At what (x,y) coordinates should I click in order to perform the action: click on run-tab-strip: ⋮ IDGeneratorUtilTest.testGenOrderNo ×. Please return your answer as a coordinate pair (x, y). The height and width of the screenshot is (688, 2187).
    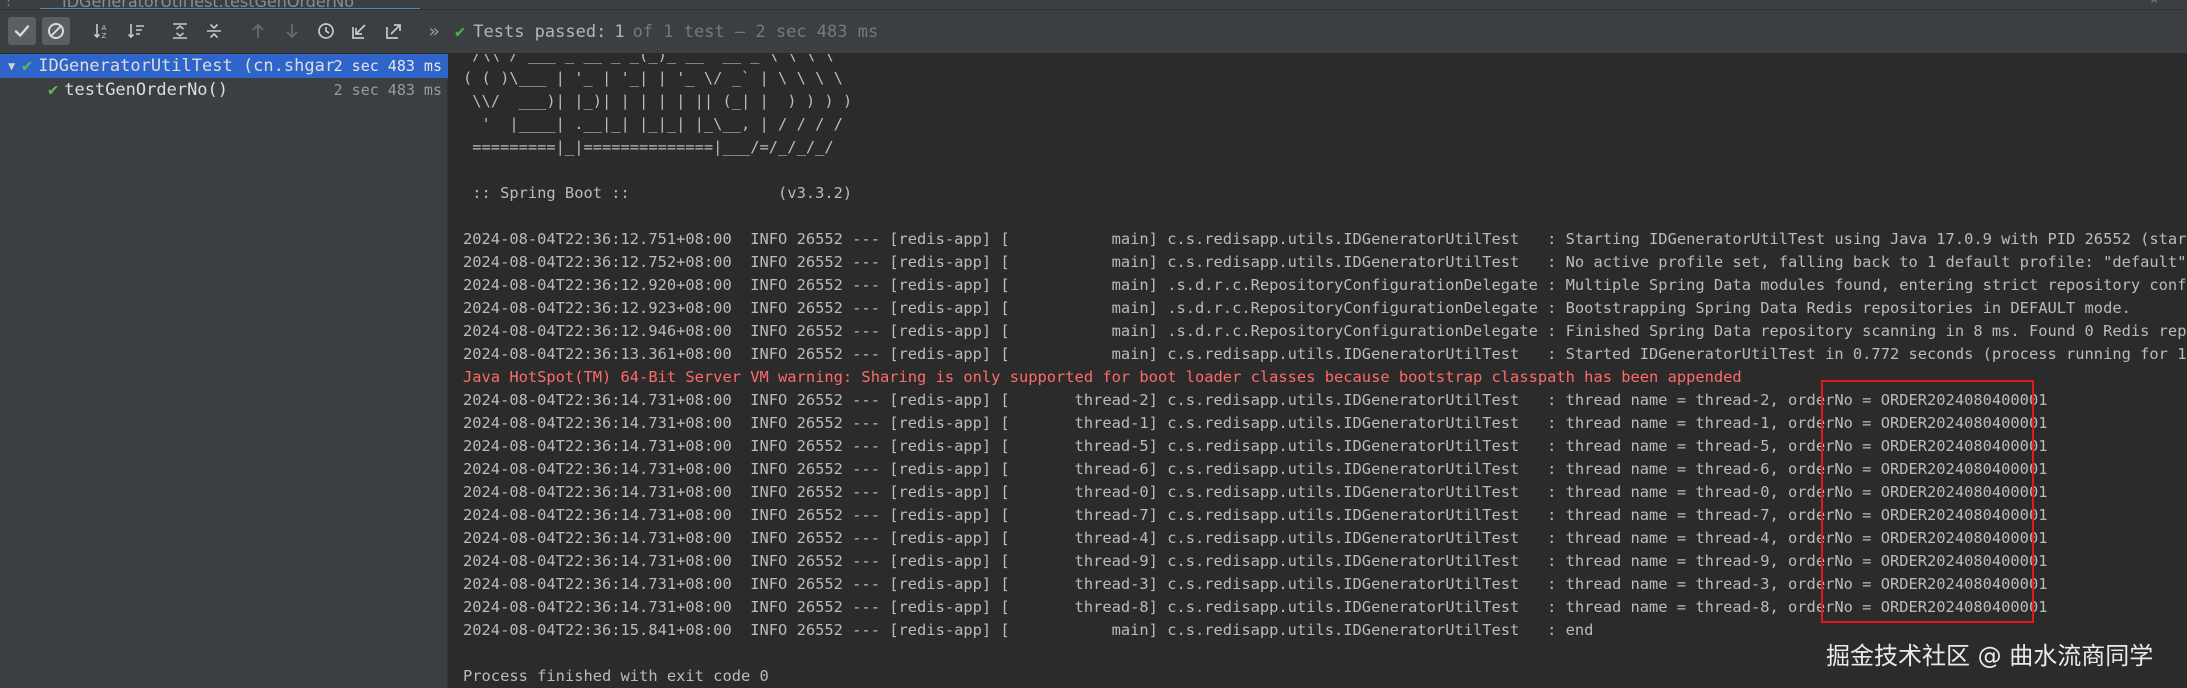
    Looking at the image, I should click on (1093, 5).